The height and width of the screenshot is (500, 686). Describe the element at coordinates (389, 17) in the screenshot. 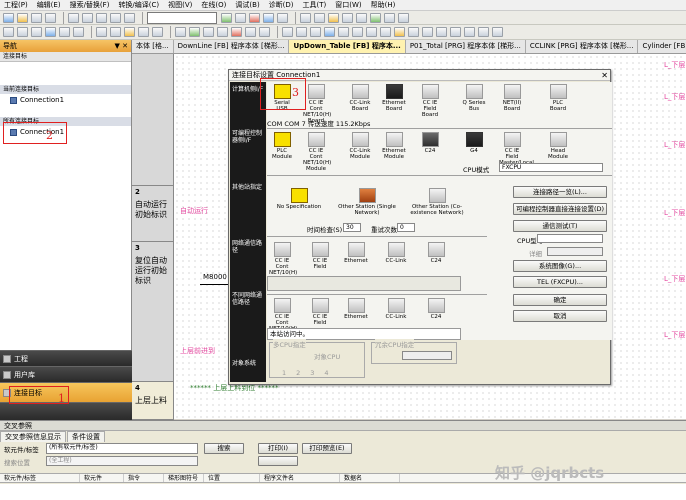

I see `tool-icon-g` at that location.